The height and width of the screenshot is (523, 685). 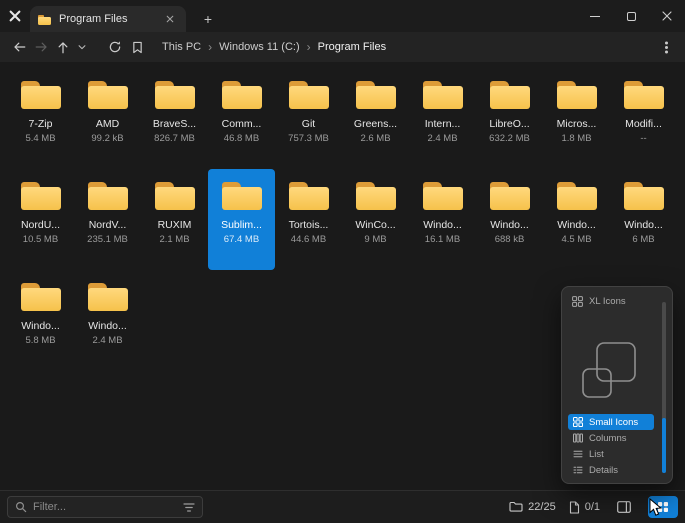 What do you see at coordinates (667, 16) in the screenshot?
I see `close-button` at bounding box center [667, 16].